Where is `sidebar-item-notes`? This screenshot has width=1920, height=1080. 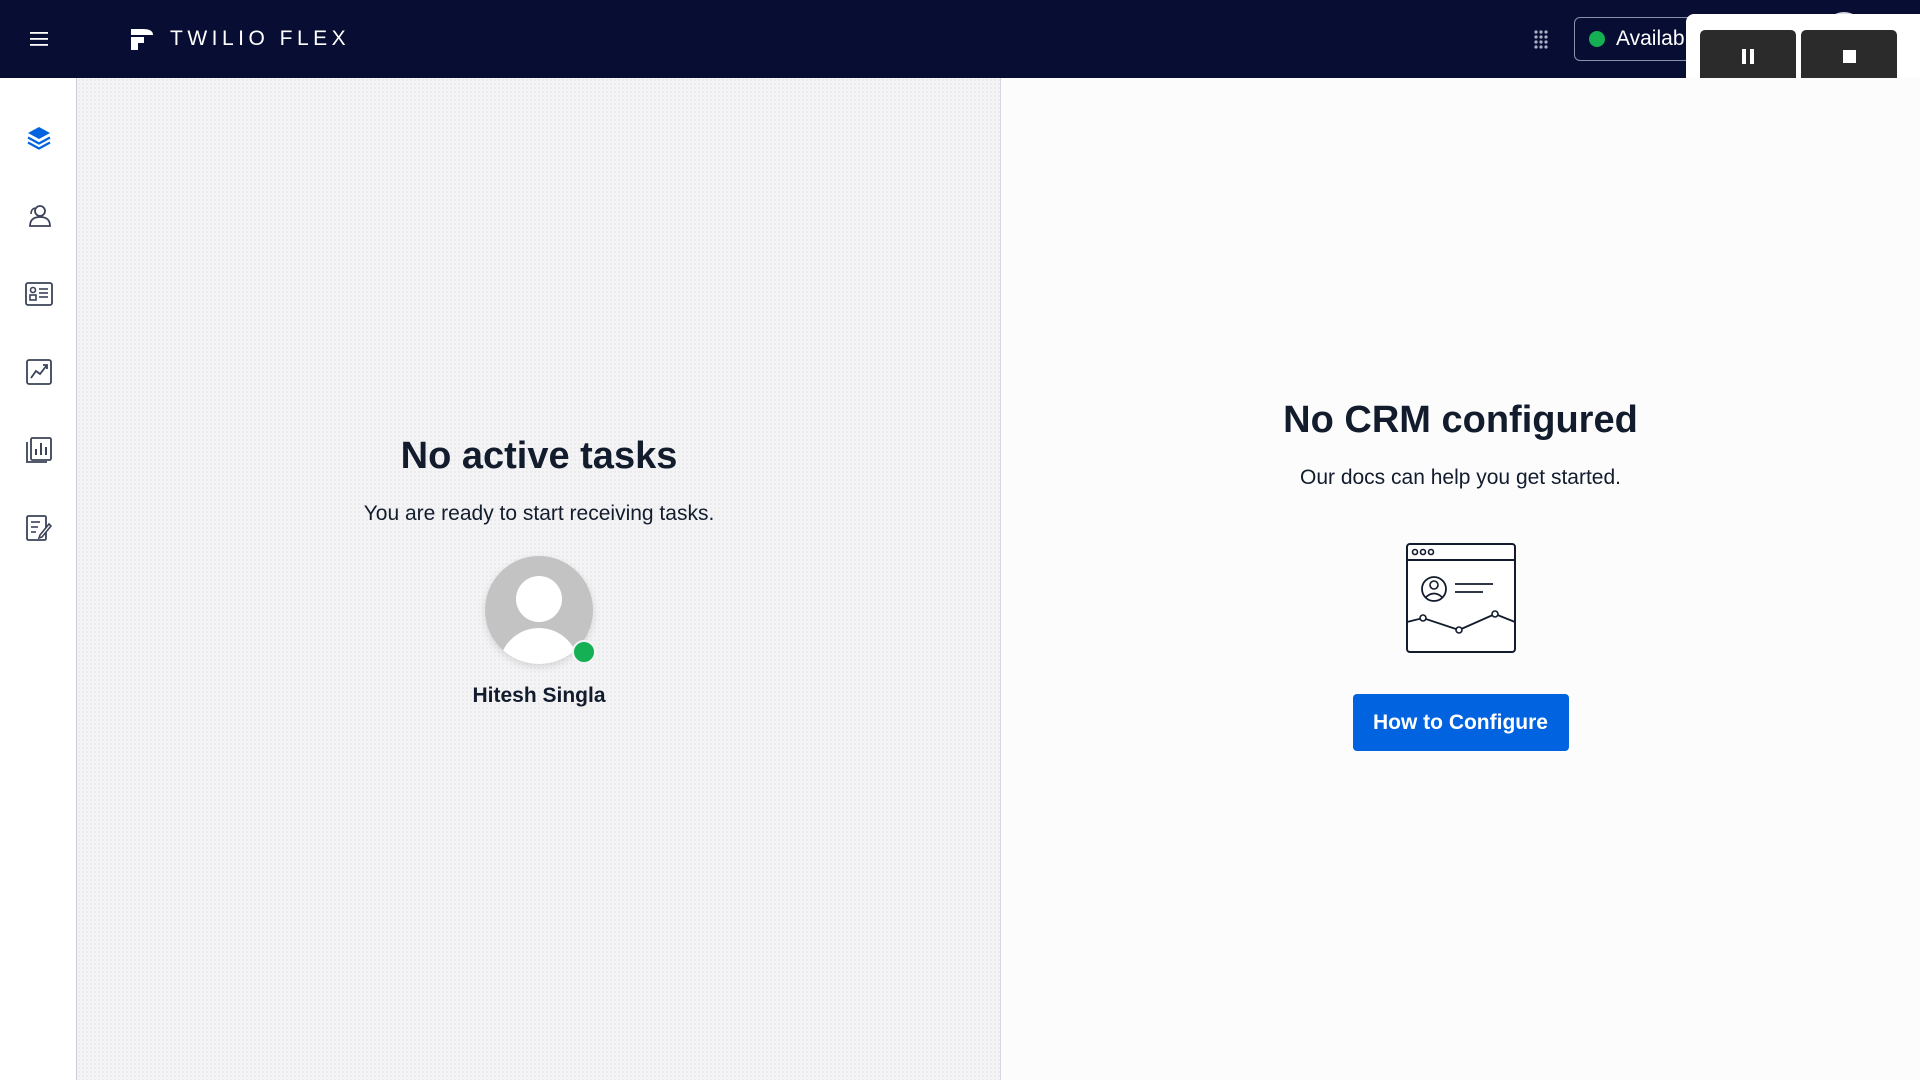 sidebar-item-notes is located at coordinates (39, 528).